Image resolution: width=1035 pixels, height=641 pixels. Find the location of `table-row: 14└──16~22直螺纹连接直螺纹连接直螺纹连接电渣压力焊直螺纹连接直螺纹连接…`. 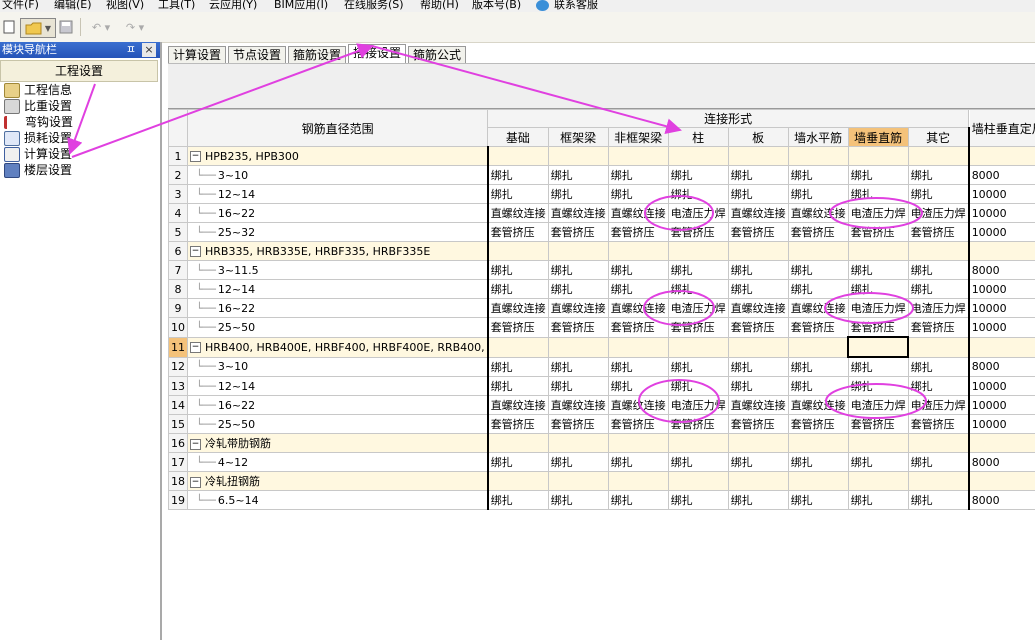

table-row: 14└──16~22直螺纹连接直螺纹连接直螺纹连接电渣压力焊直螺纹连接直螺纹连接… is located at coordinates (602, 405).